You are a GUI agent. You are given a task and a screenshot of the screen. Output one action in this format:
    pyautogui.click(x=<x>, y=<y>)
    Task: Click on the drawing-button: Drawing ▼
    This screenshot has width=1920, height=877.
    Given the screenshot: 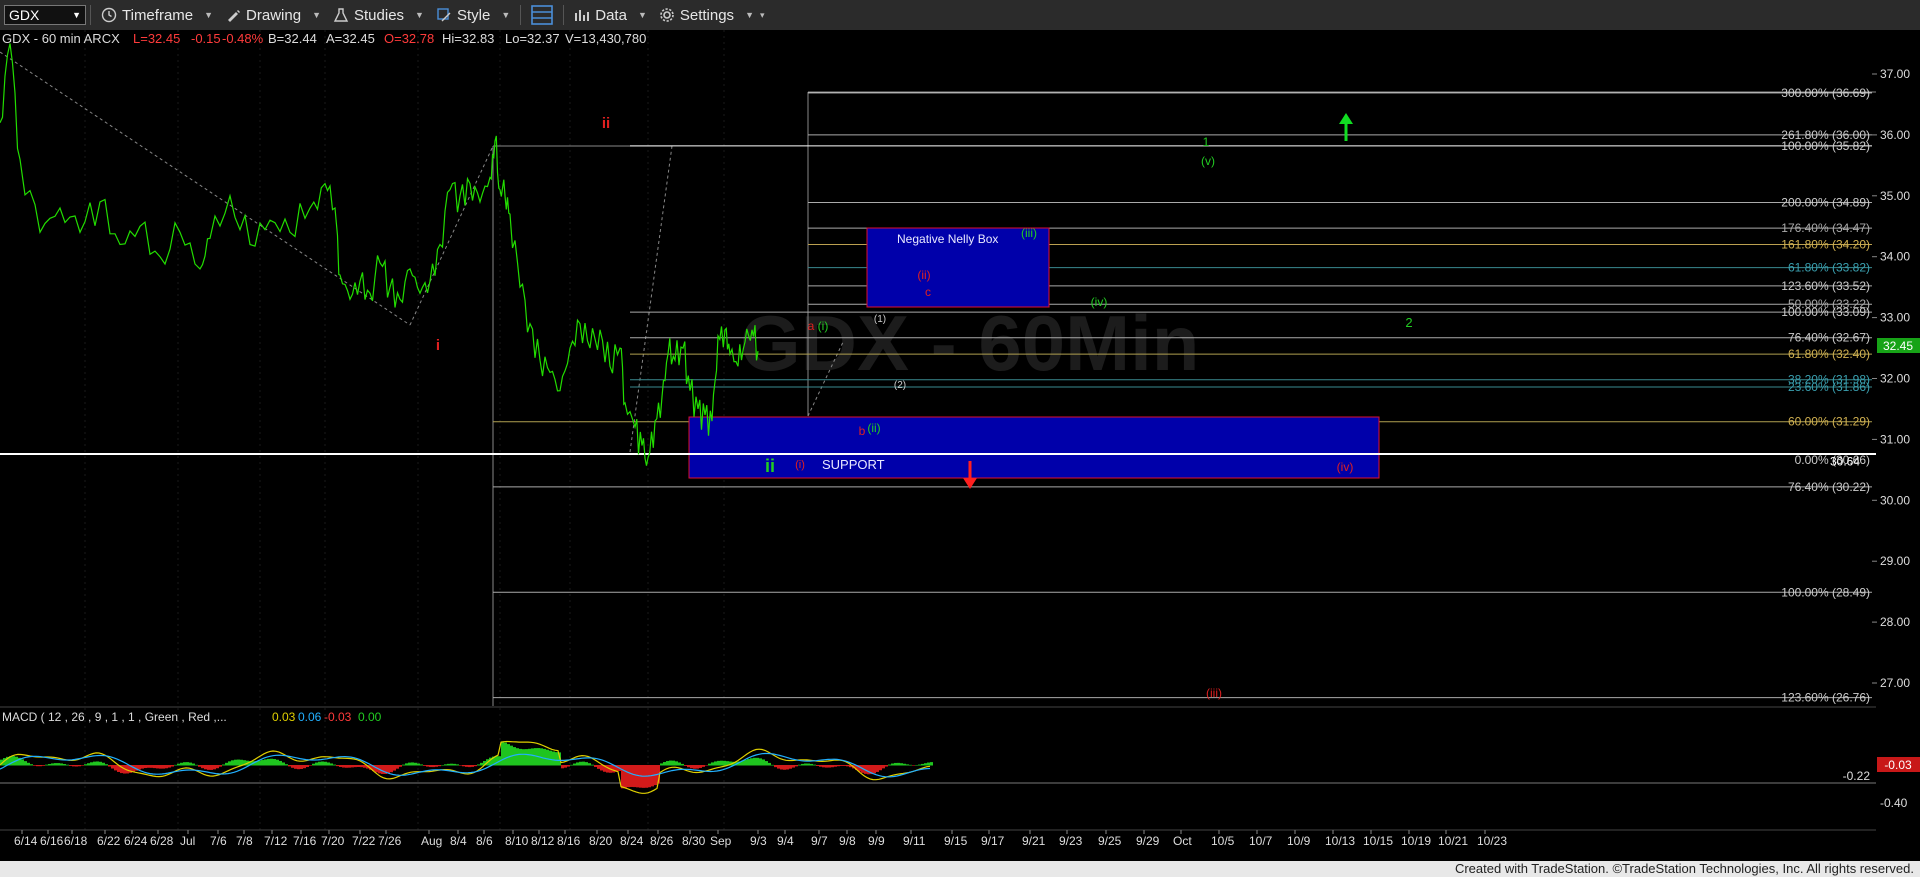 What is the action you would take?
    pyautogui.click(x=273, y=15)
    